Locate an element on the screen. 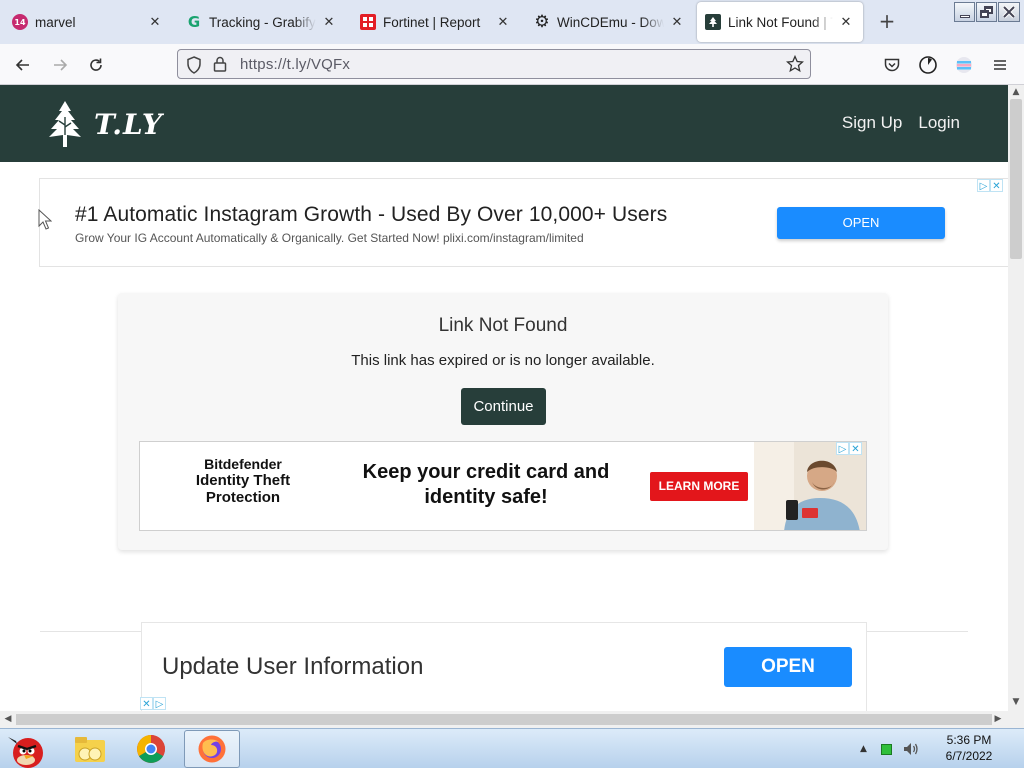 This screenshot has height=768, width=1024. tab-title: marvel is located at coordinates (55, 22).